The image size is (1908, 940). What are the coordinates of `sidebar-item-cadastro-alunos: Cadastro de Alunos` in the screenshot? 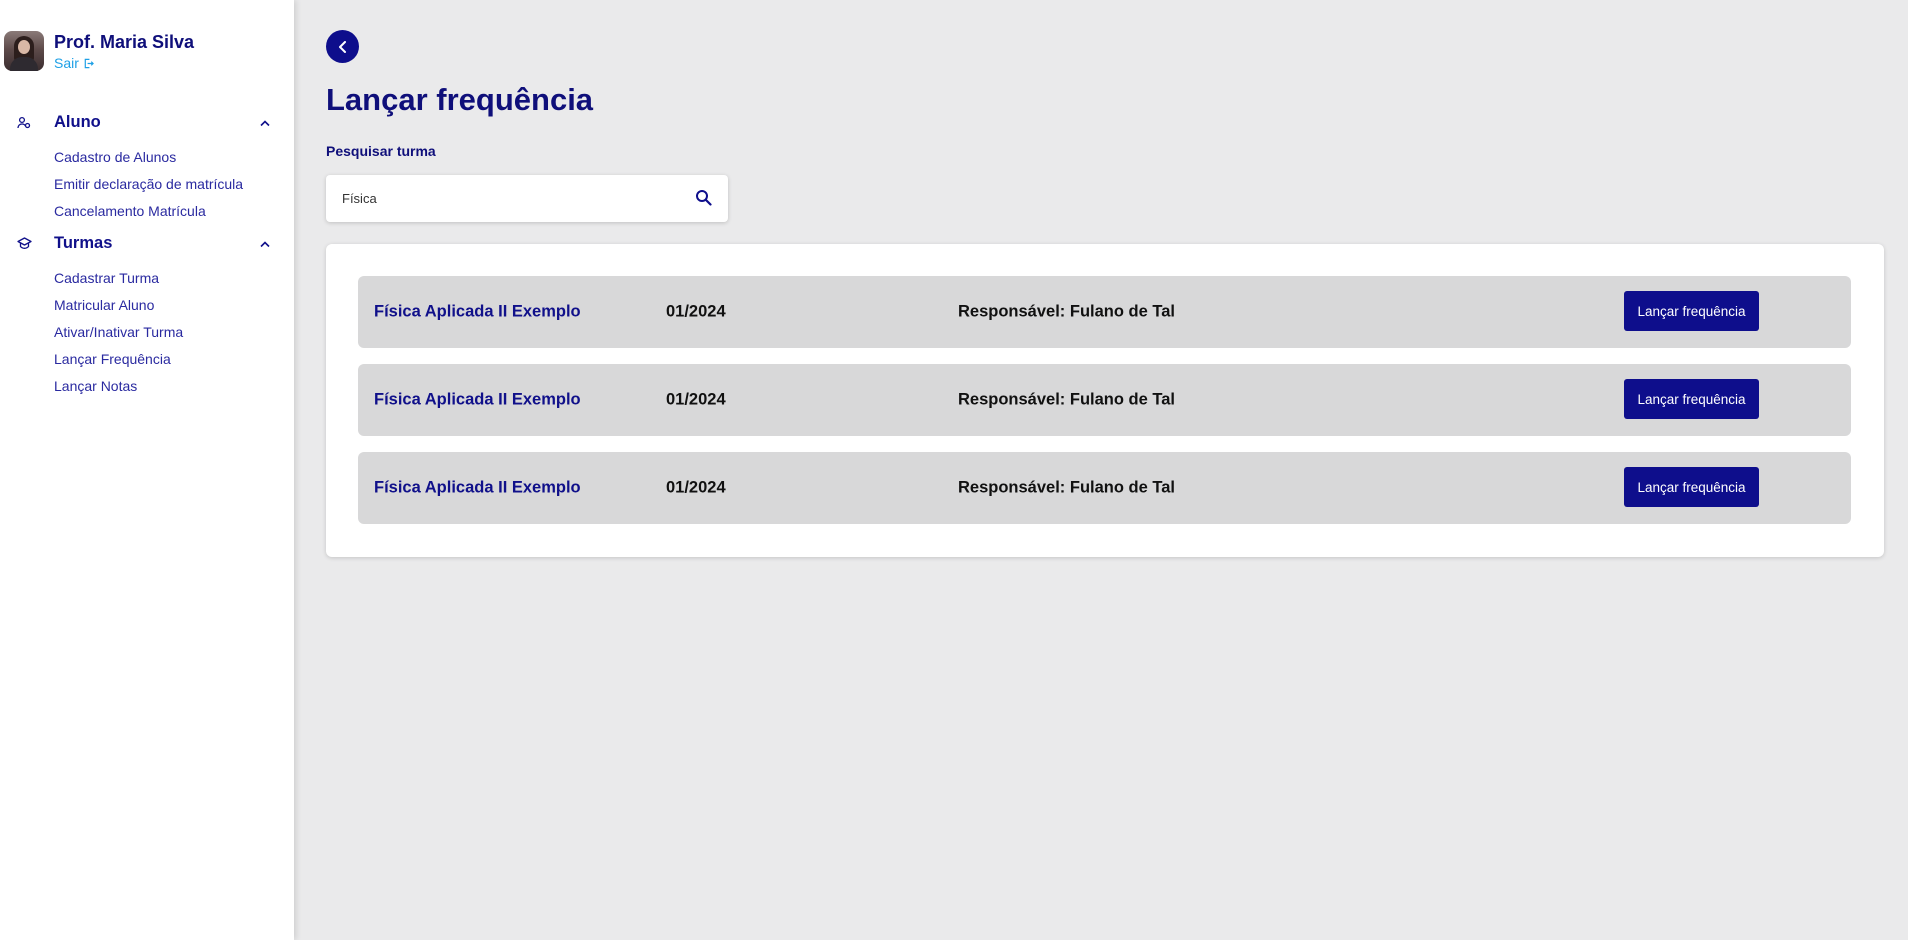 It's located at (115, 157).